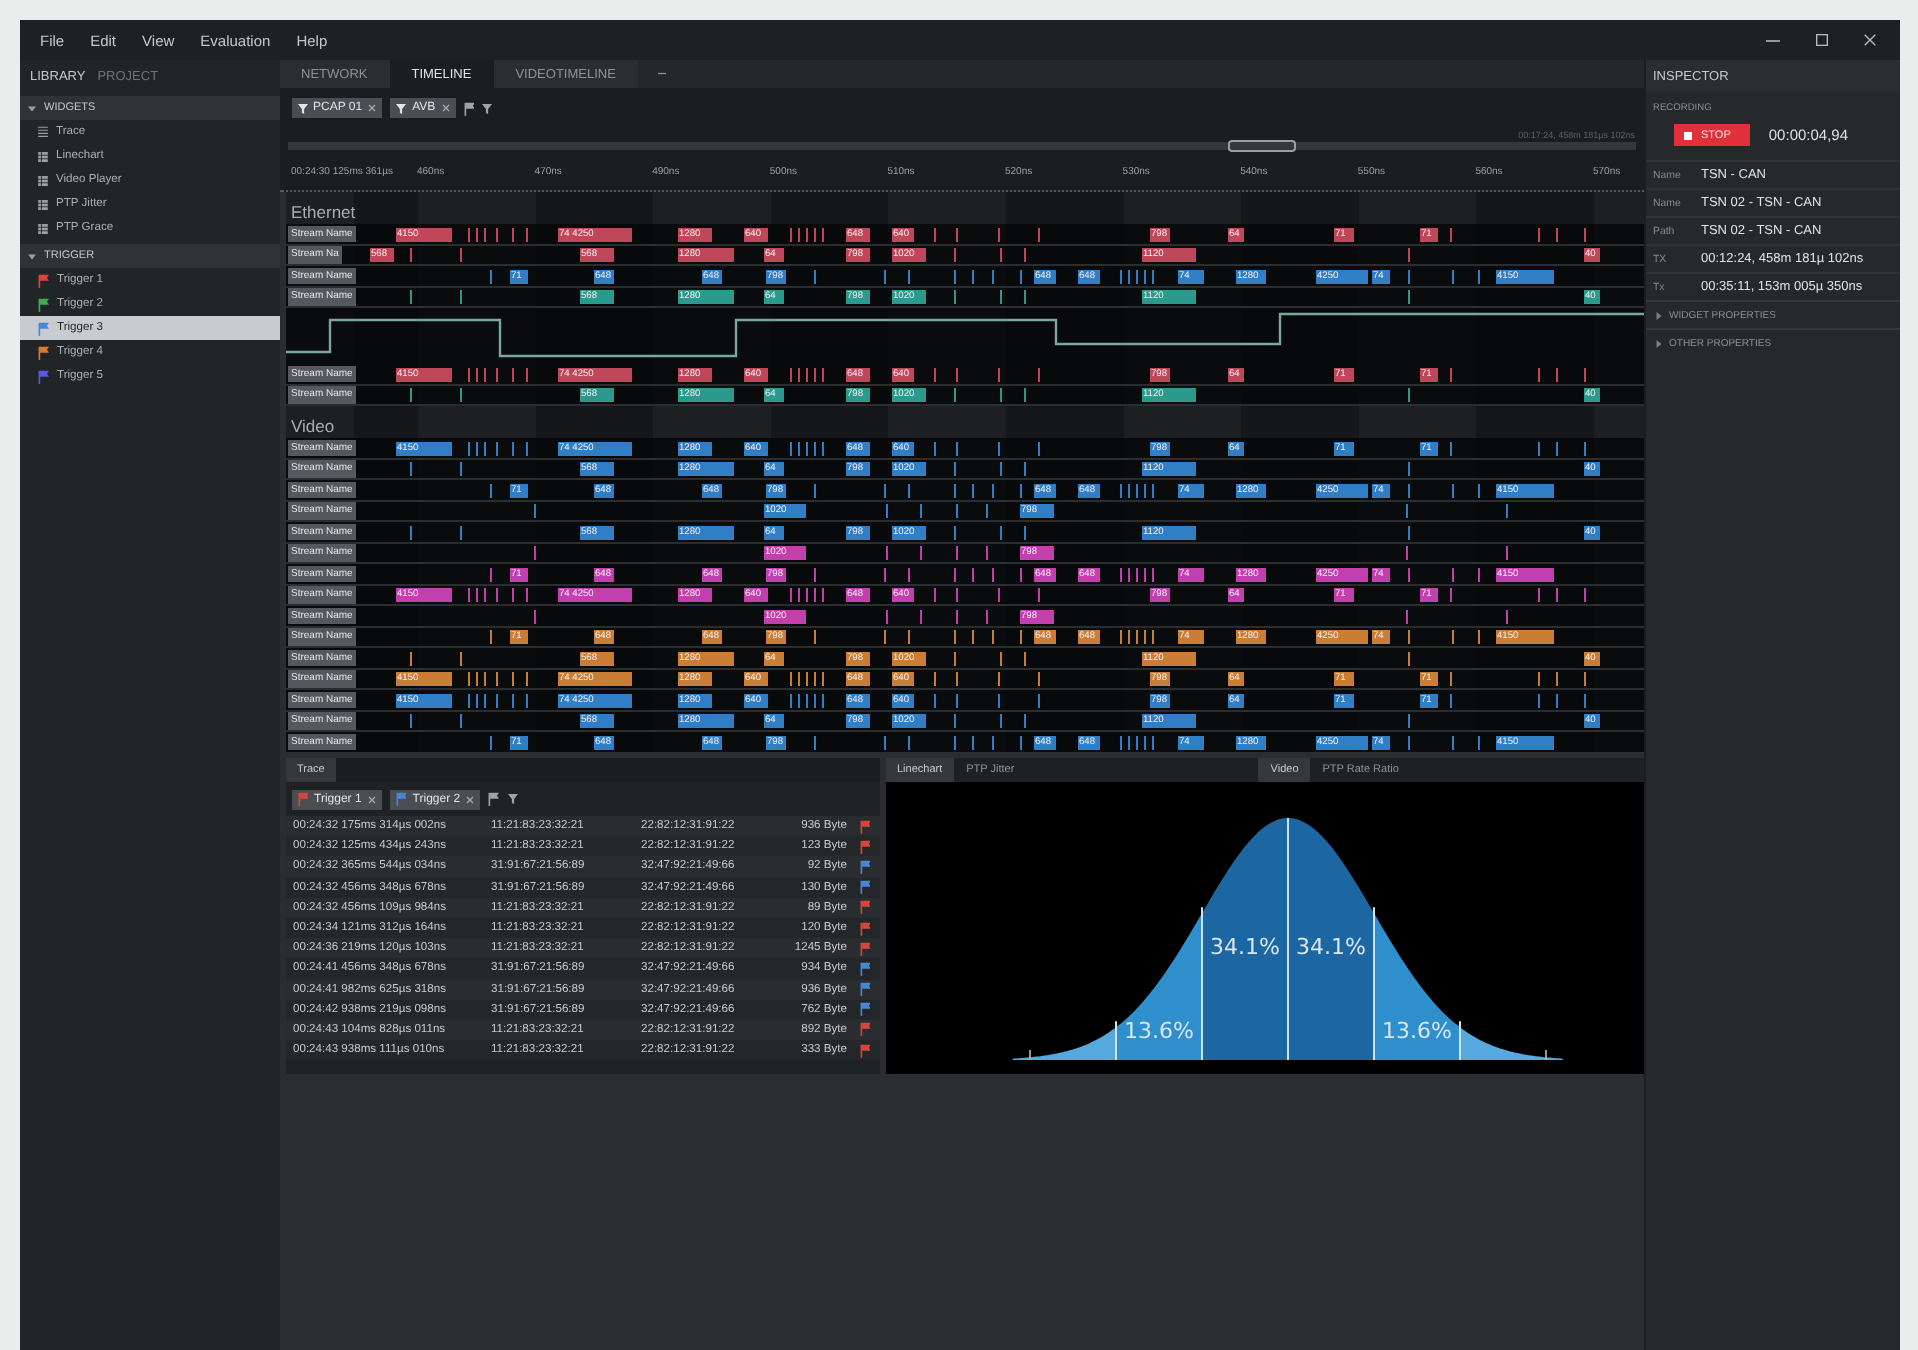 The image size is (1918, 1350). I want to click on minimize-icon, so click(1773, 40).